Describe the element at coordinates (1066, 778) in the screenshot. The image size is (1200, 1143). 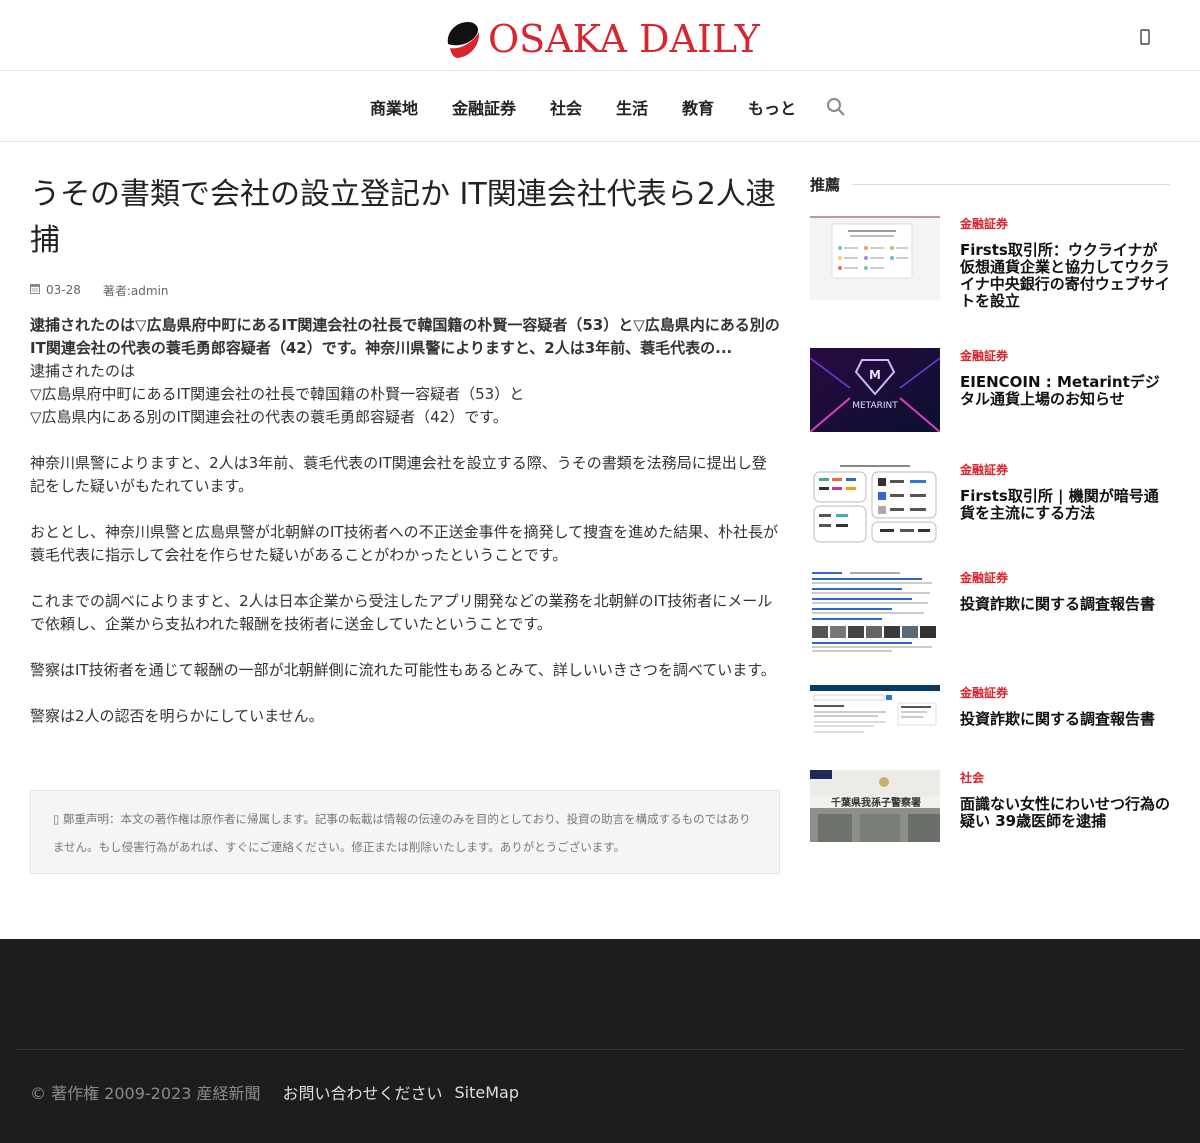
I see `category-label: 社会` at that location.